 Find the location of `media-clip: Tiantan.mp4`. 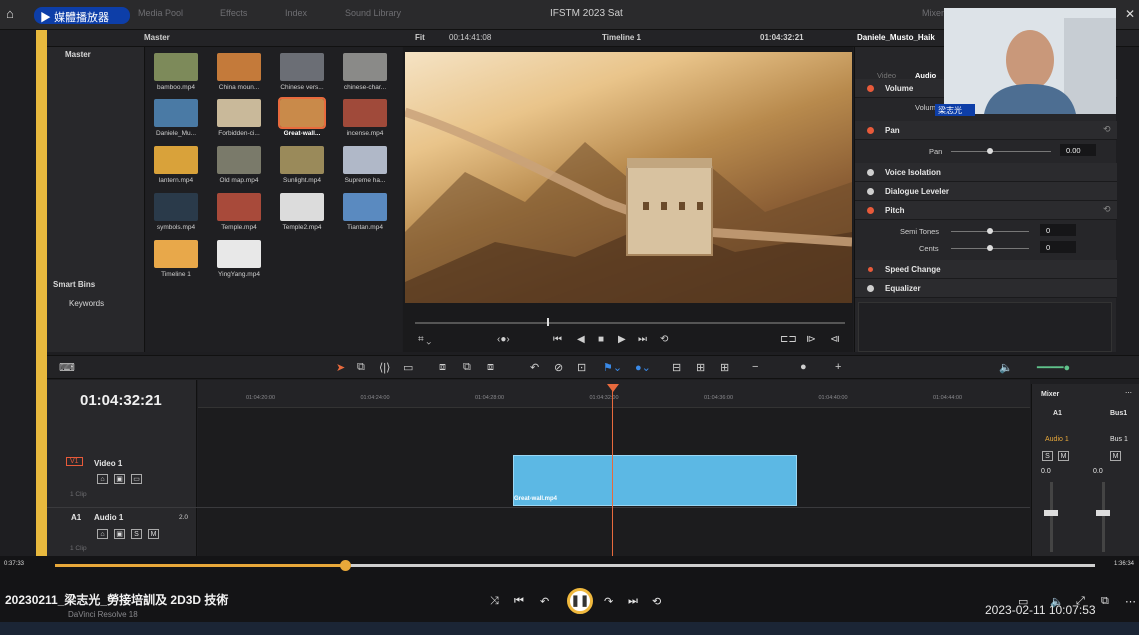

media-clip: Tiantan.mp4 is located at coordinates (365, 212).